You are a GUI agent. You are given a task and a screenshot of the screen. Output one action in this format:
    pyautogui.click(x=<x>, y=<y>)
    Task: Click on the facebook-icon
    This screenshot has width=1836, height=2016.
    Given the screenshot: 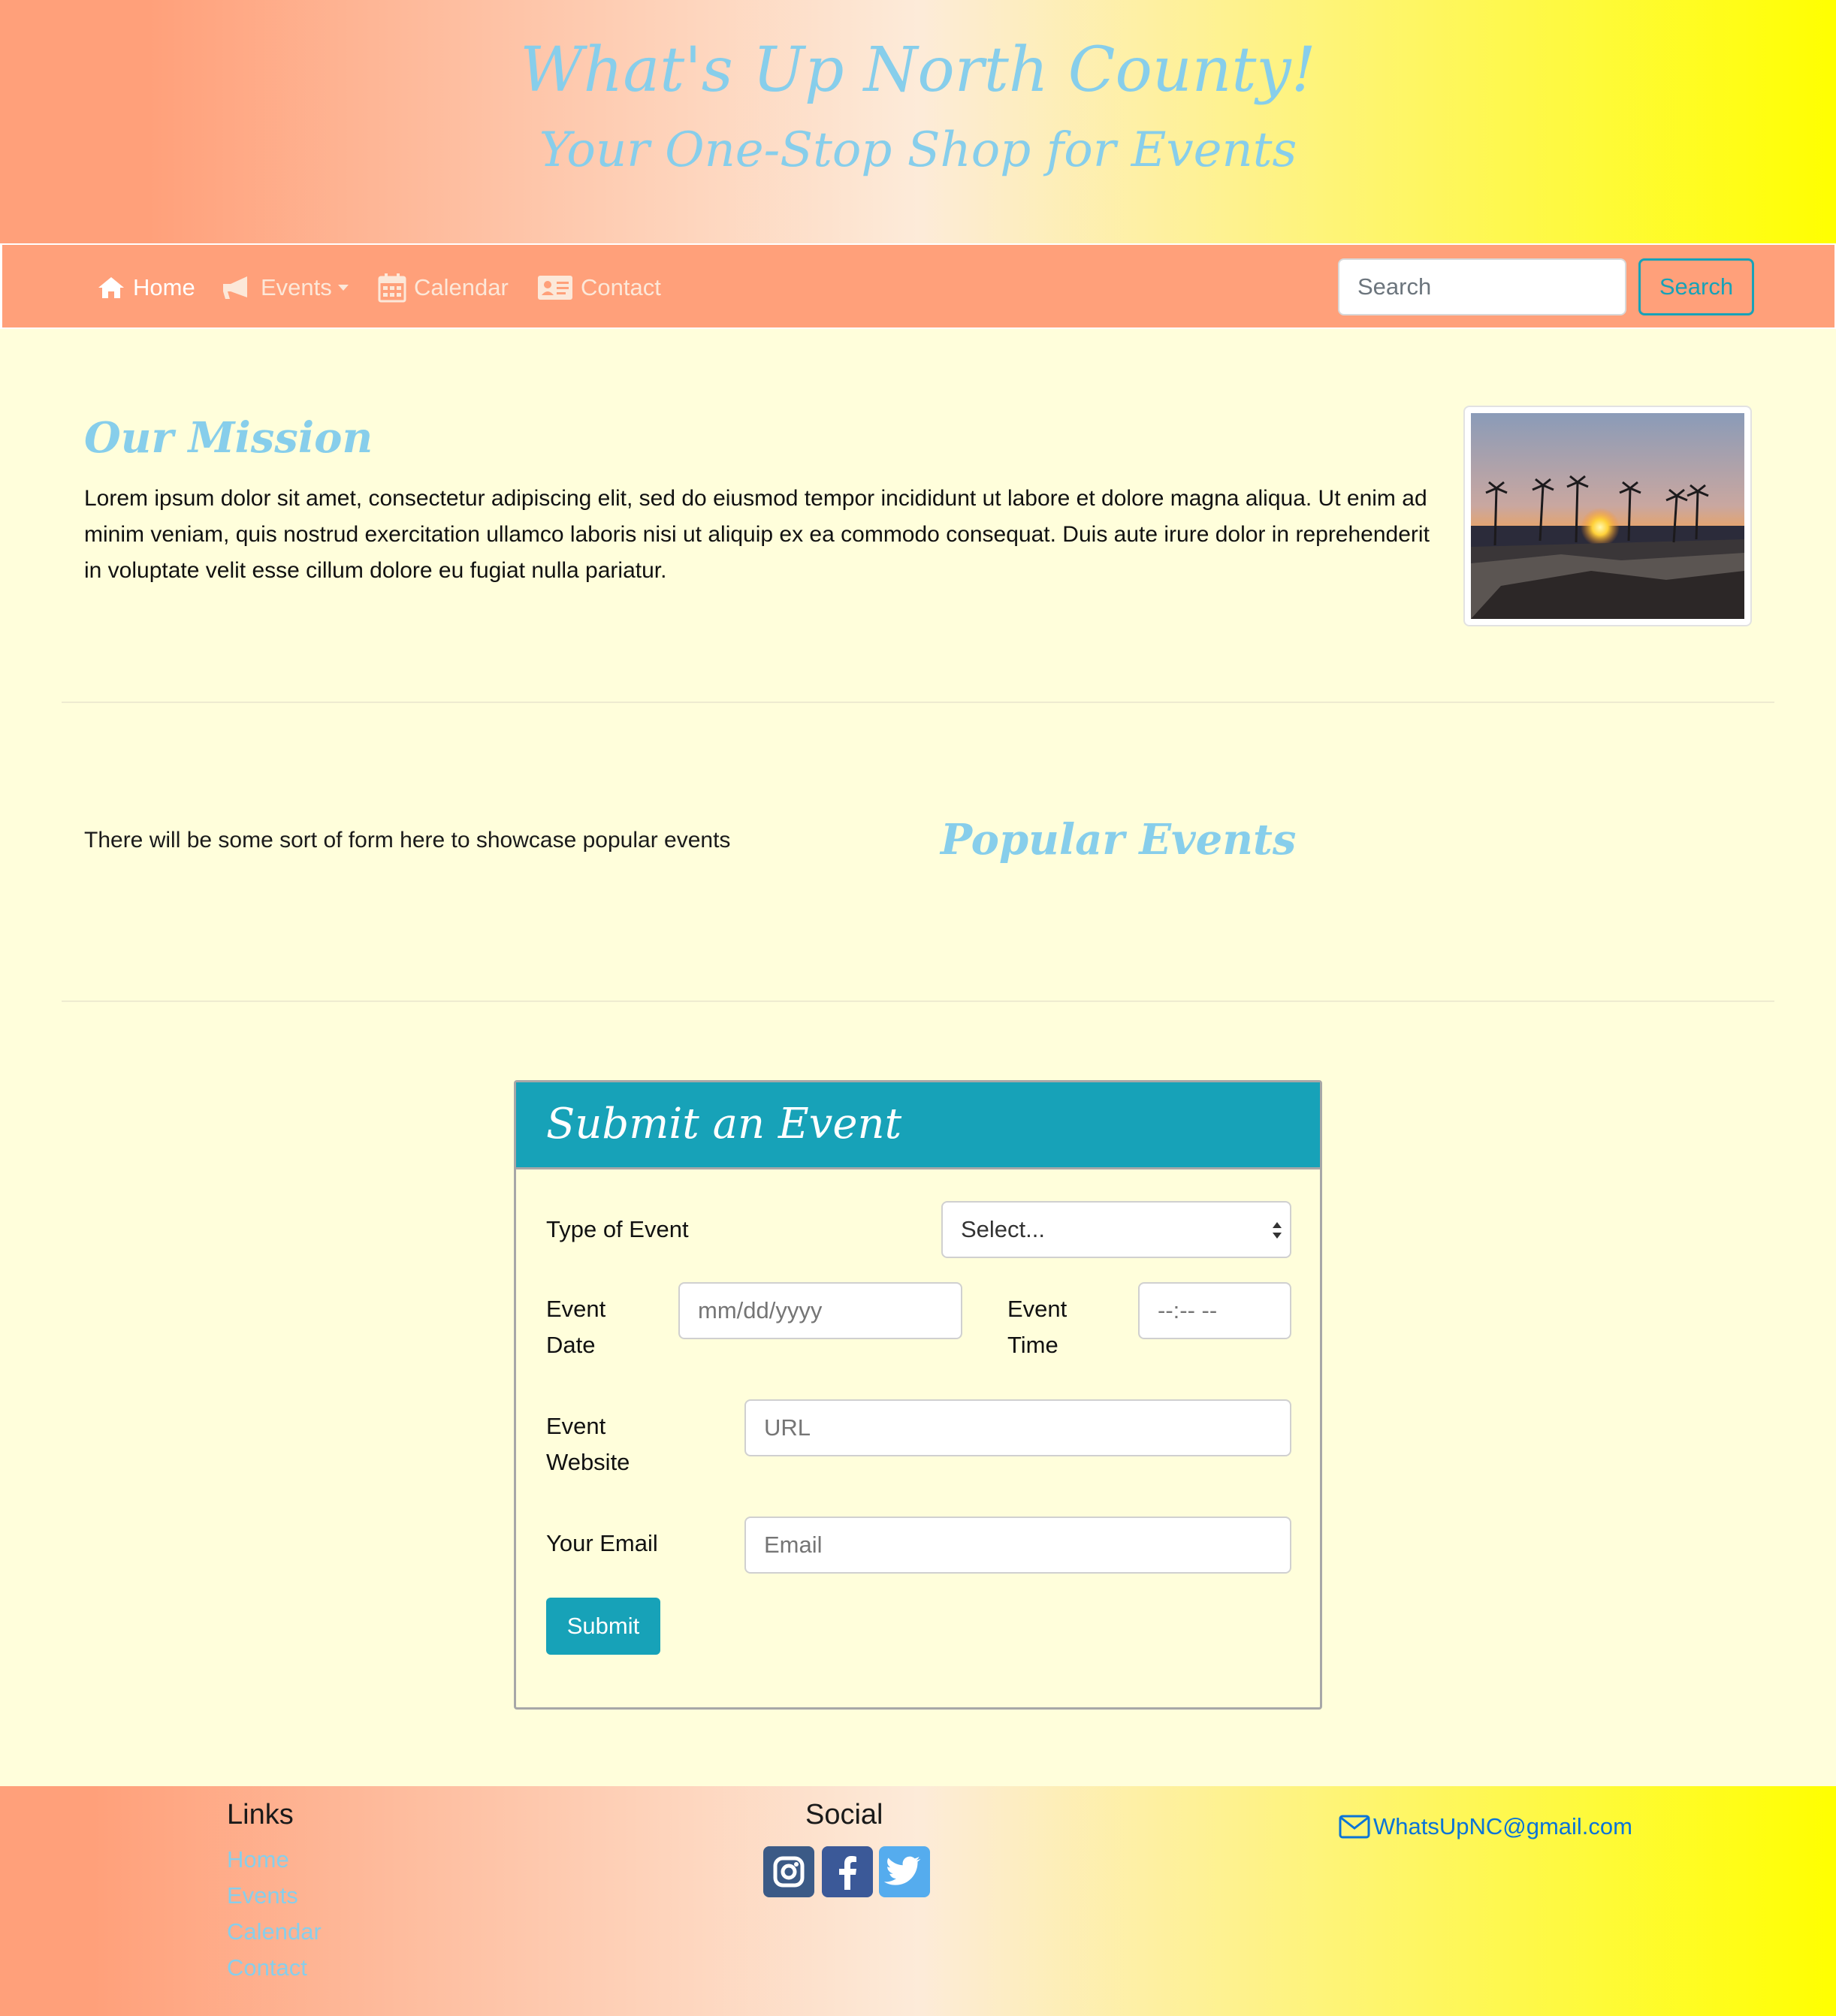 What is the action you would take?
    pyautogui.click(x=847, y=1871)
    